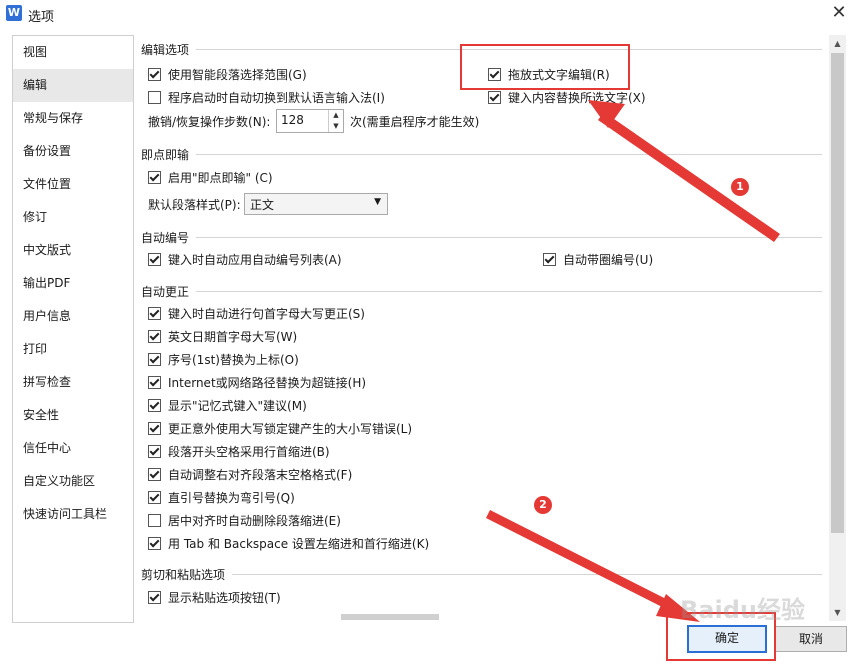  Describe the element at coordinates (742, 610) in the screenshot. I see `baidu-watermark: Baidu经验` at that location.